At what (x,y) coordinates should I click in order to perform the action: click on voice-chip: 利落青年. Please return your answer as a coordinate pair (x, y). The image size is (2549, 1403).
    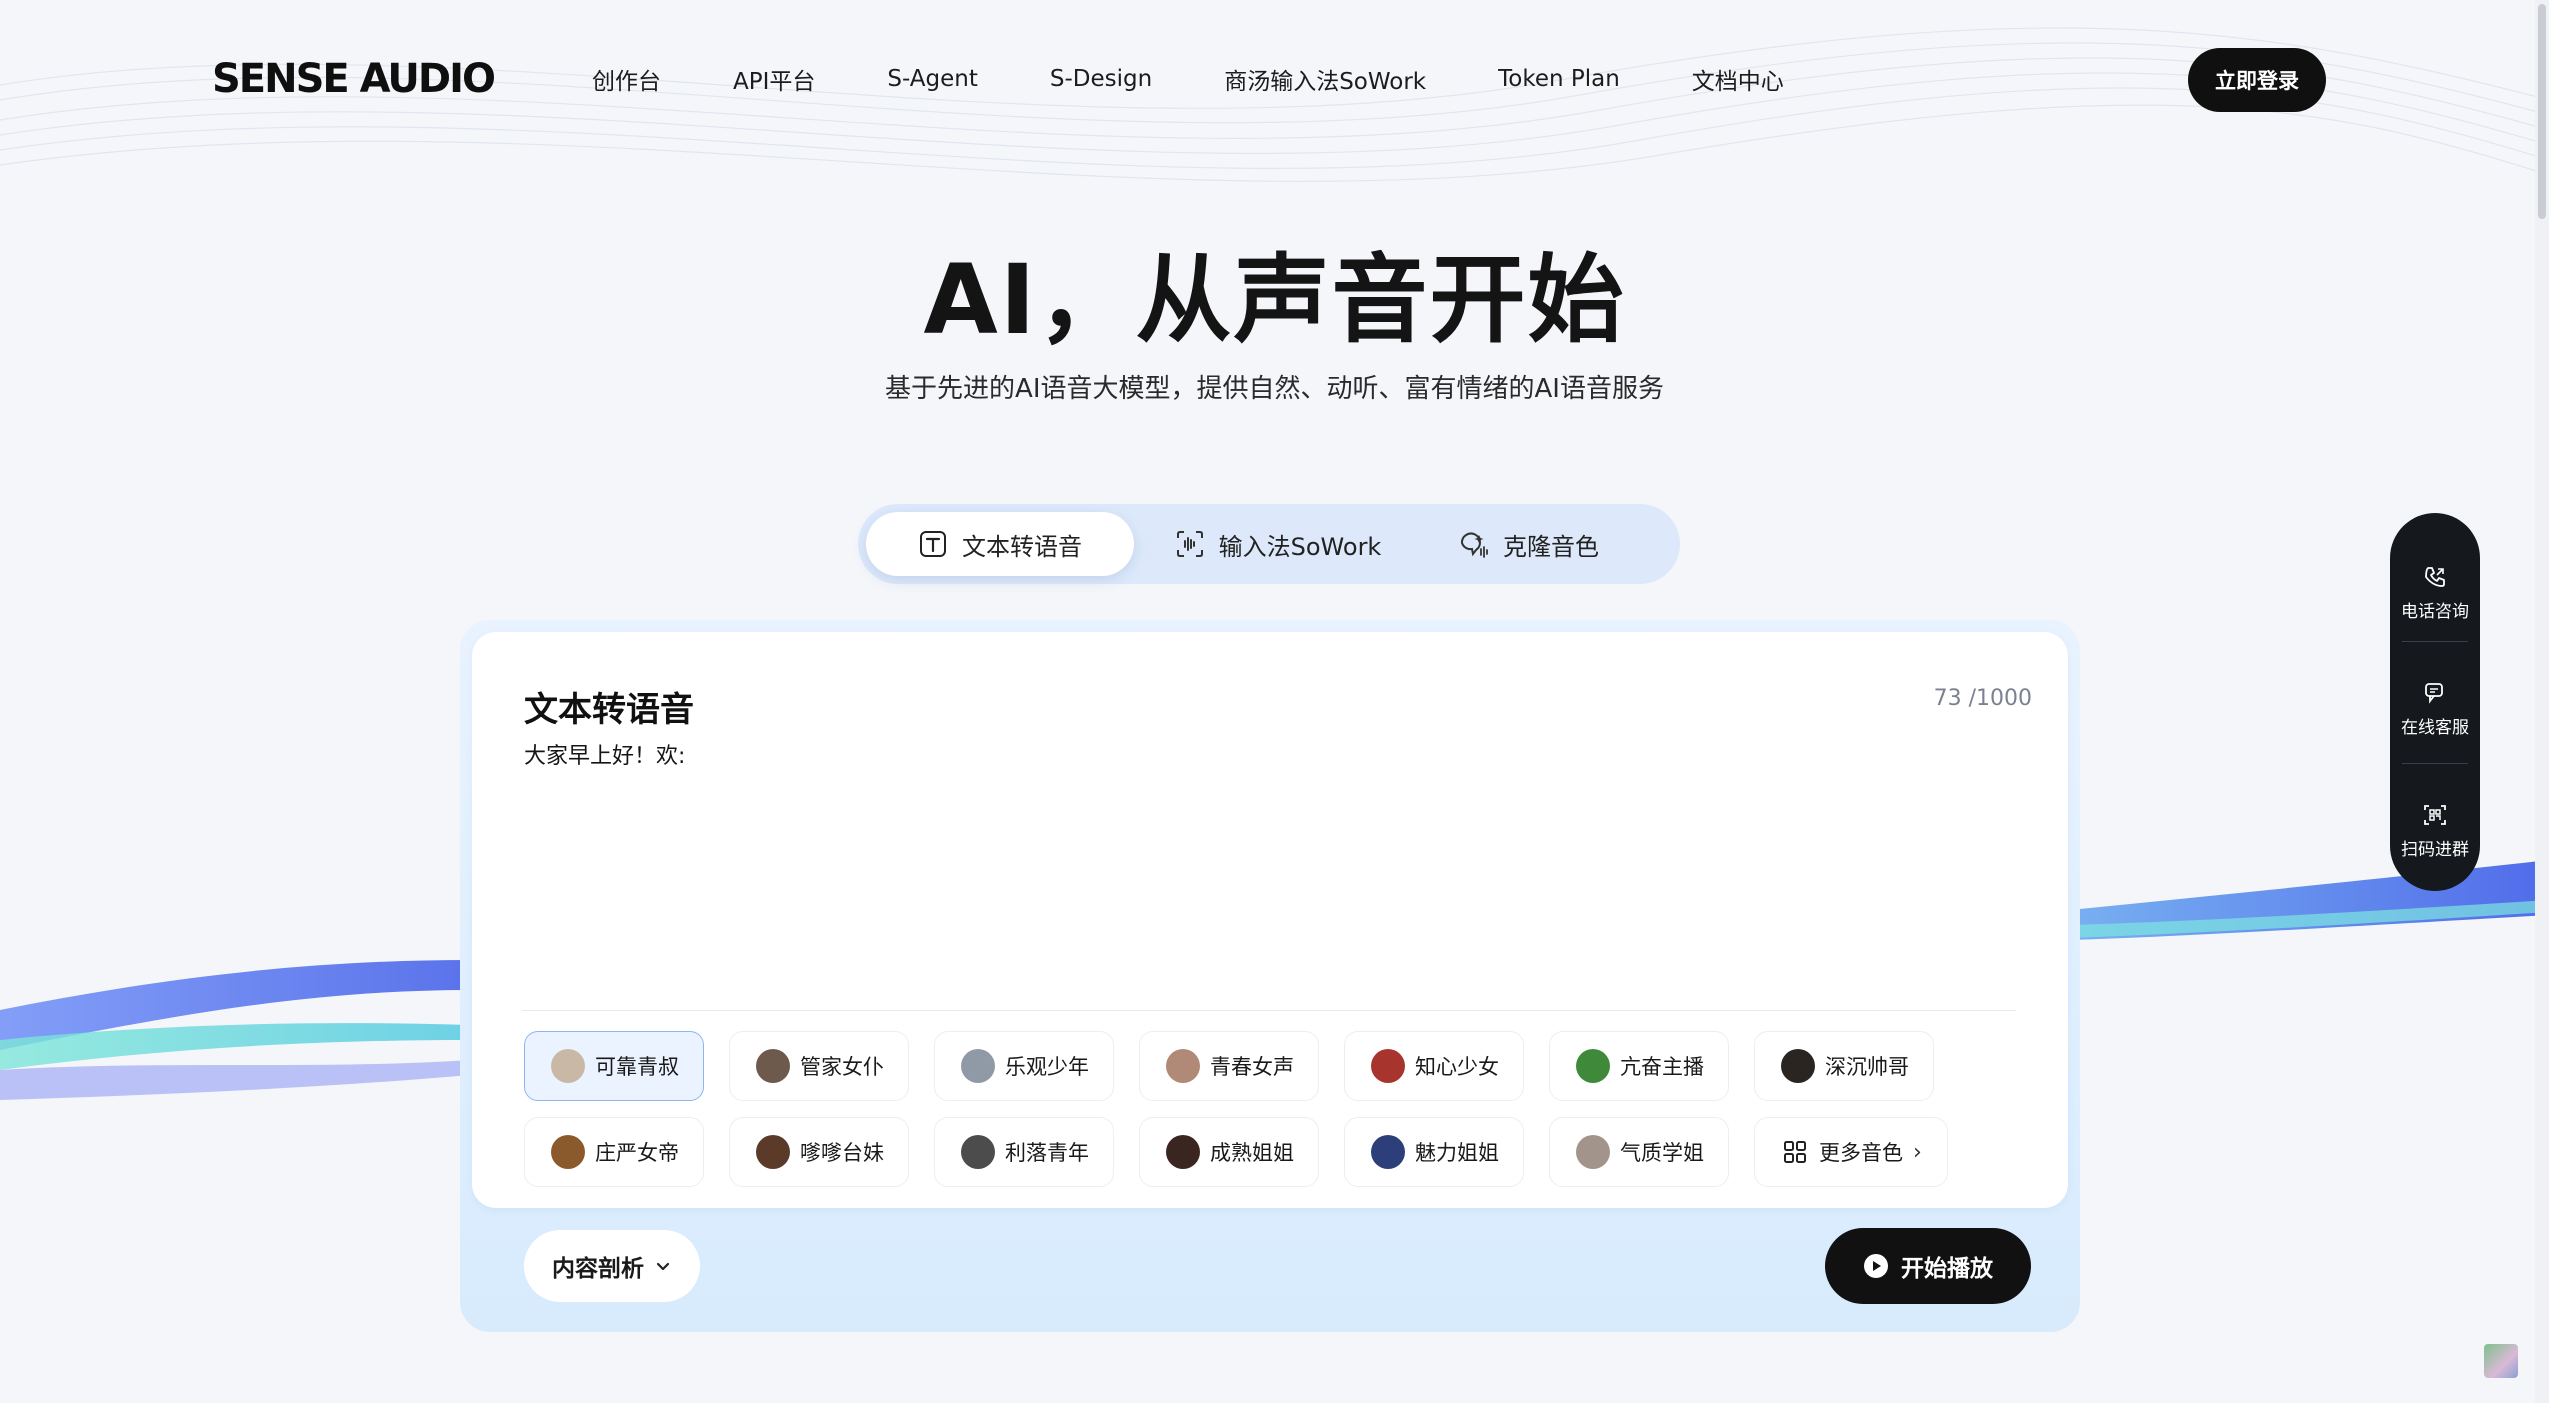
    Looking at the image, I should click on (1024, 1152).